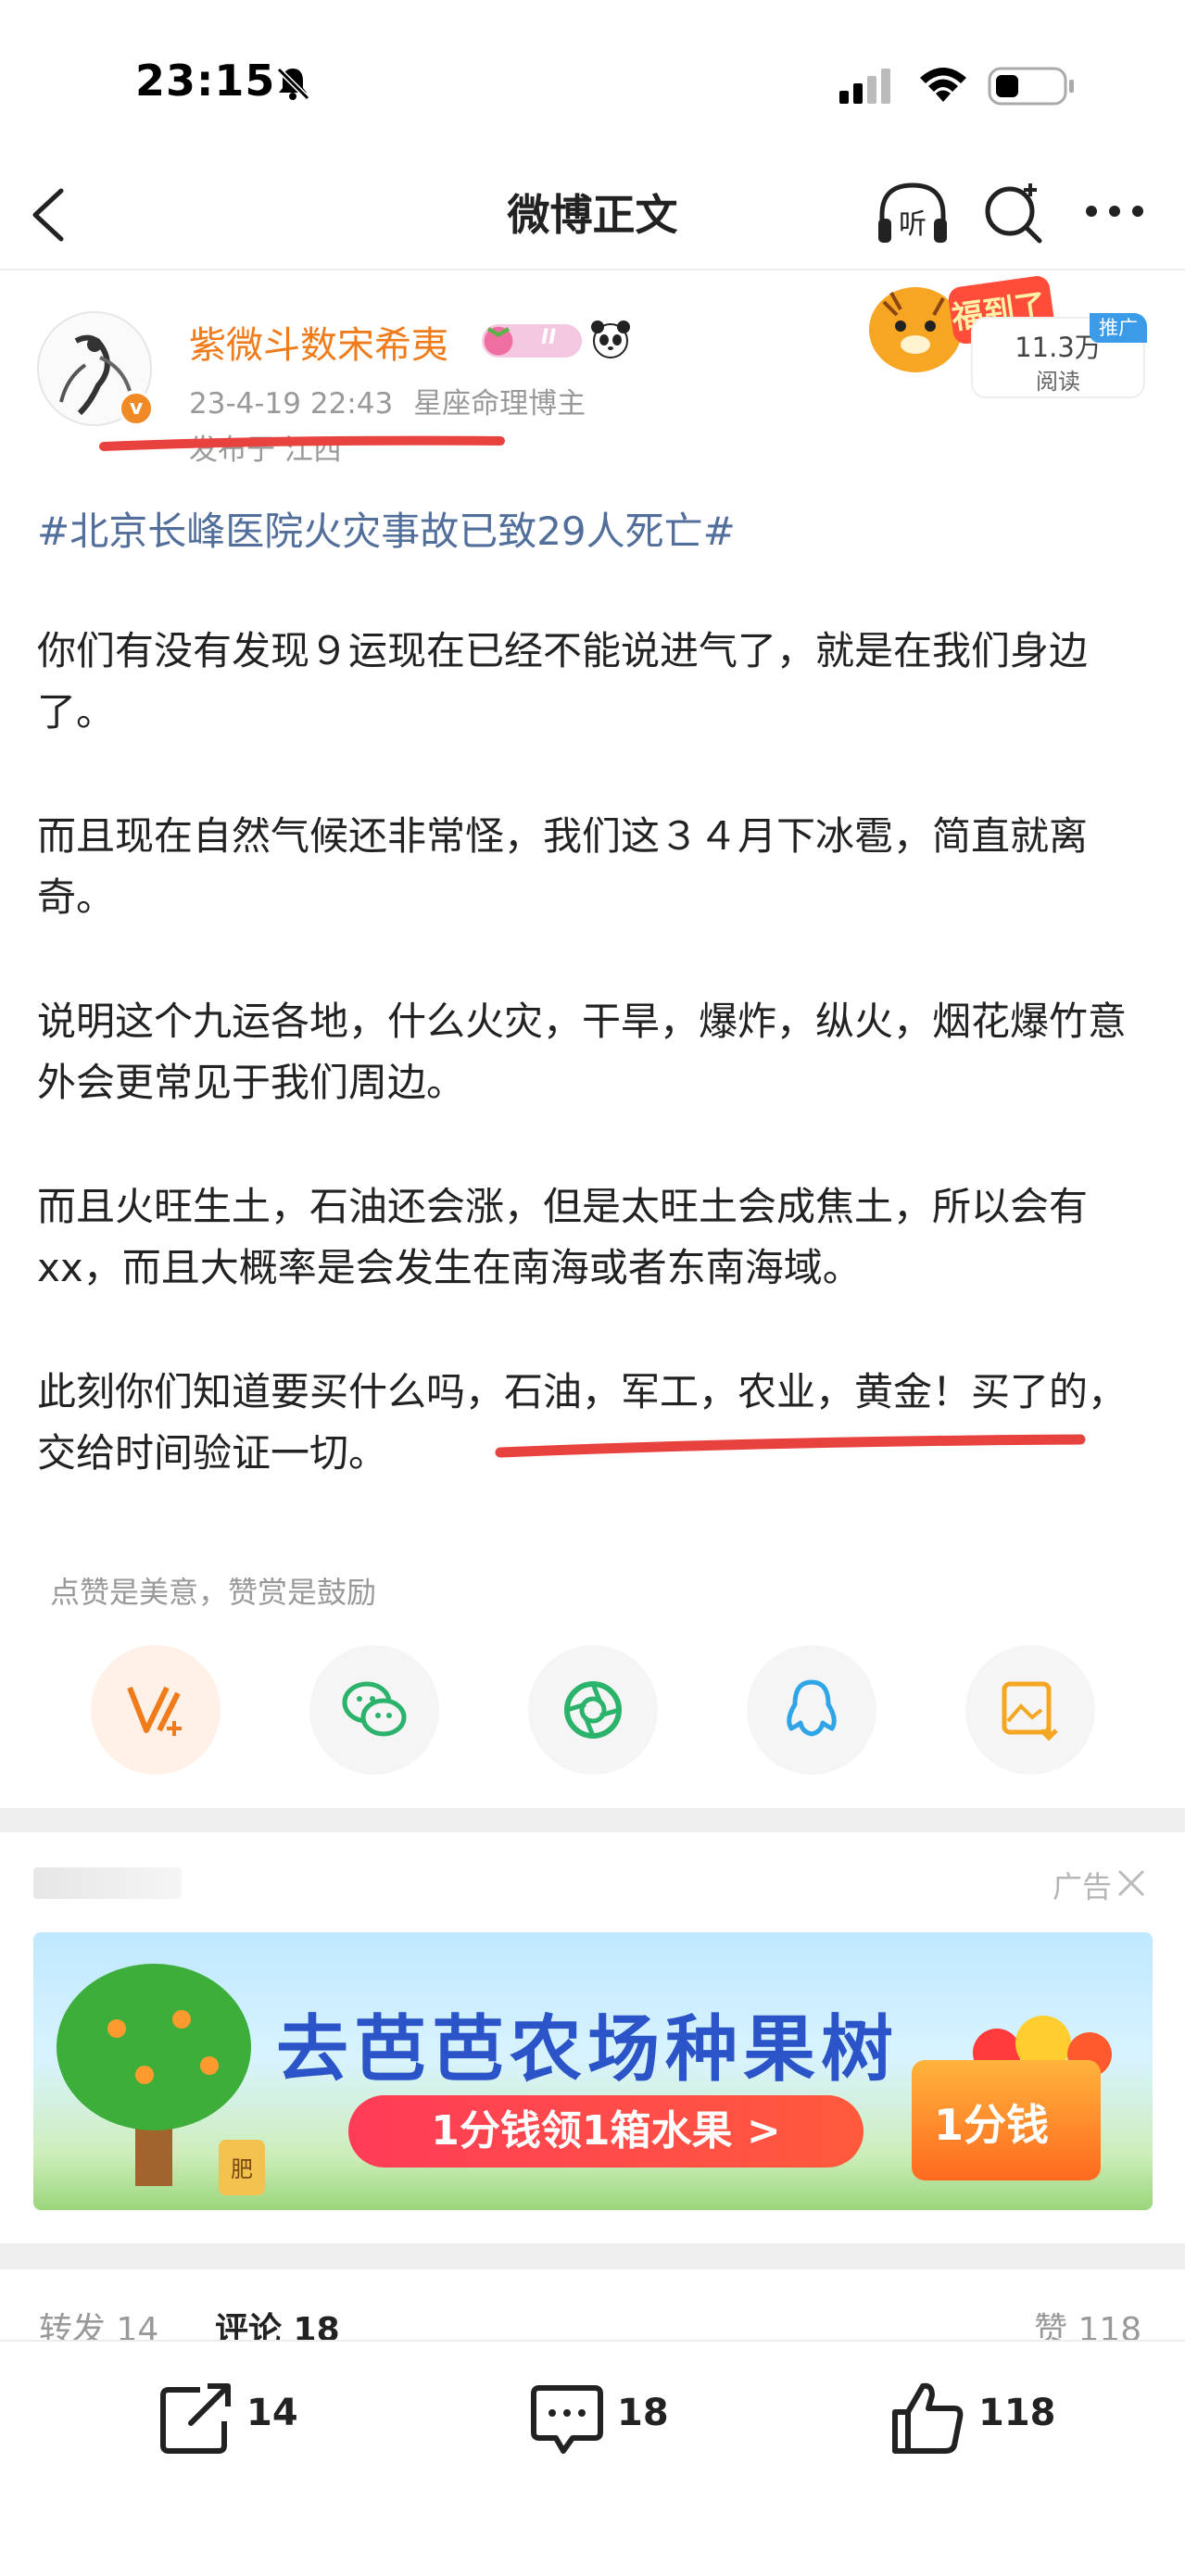 This screenshot has width=1185, height=2576. I want to click on topic-hashtag: #北京长峰医院火灾事故已致29人死亡#, so click(386, 528).